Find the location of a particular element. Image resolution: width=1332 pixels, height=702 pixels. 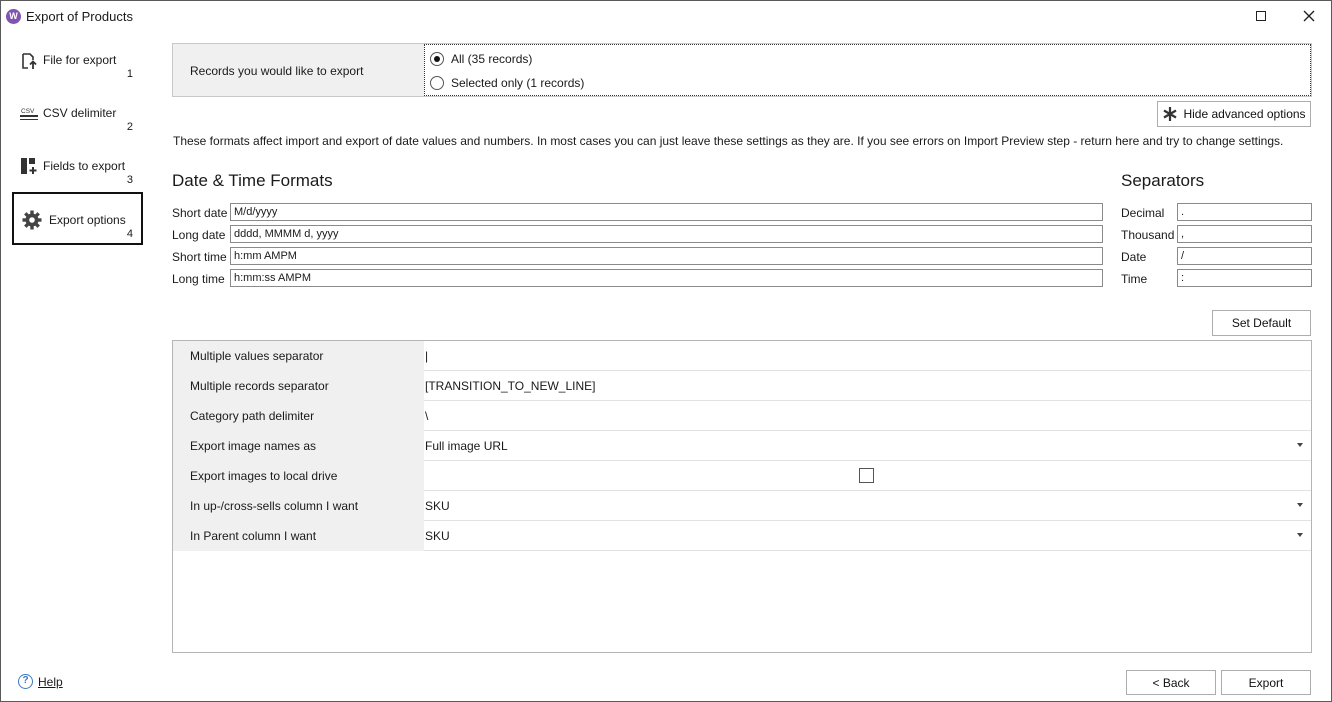

grid-key: Export image names as is located at coordinates (298, 446).